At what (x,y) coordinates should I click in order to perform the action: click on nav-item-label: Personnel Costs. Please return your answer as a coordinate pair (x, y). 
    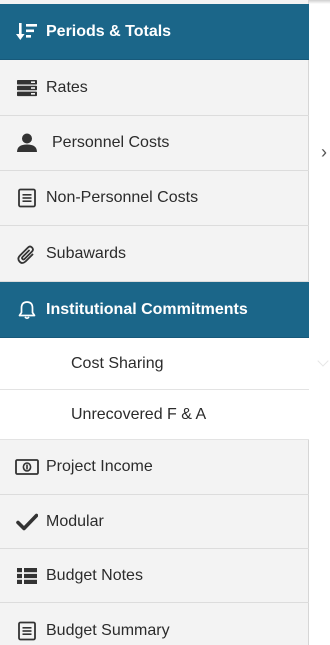
    Looking at the image, I should click on (111, 142).